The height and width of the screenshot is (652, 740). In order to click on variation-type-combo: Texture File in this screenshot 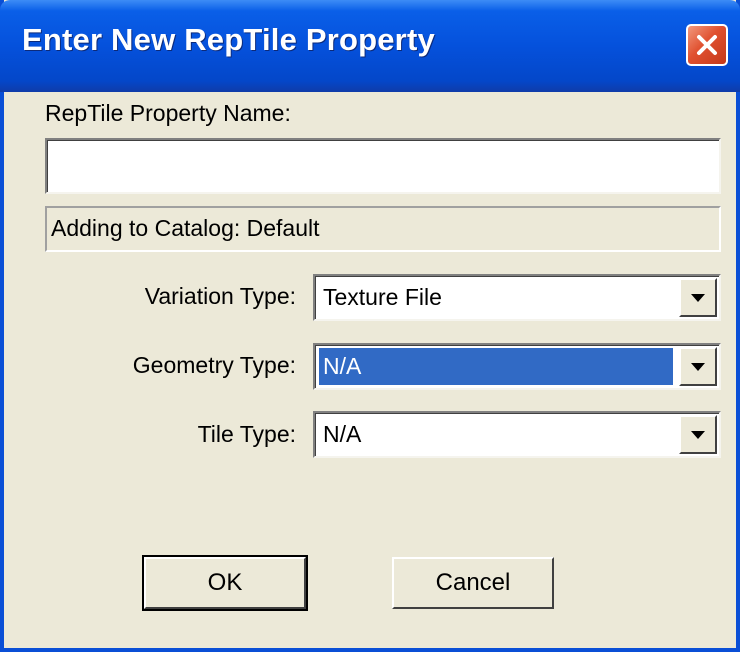, I will do `click(517, 297)`.